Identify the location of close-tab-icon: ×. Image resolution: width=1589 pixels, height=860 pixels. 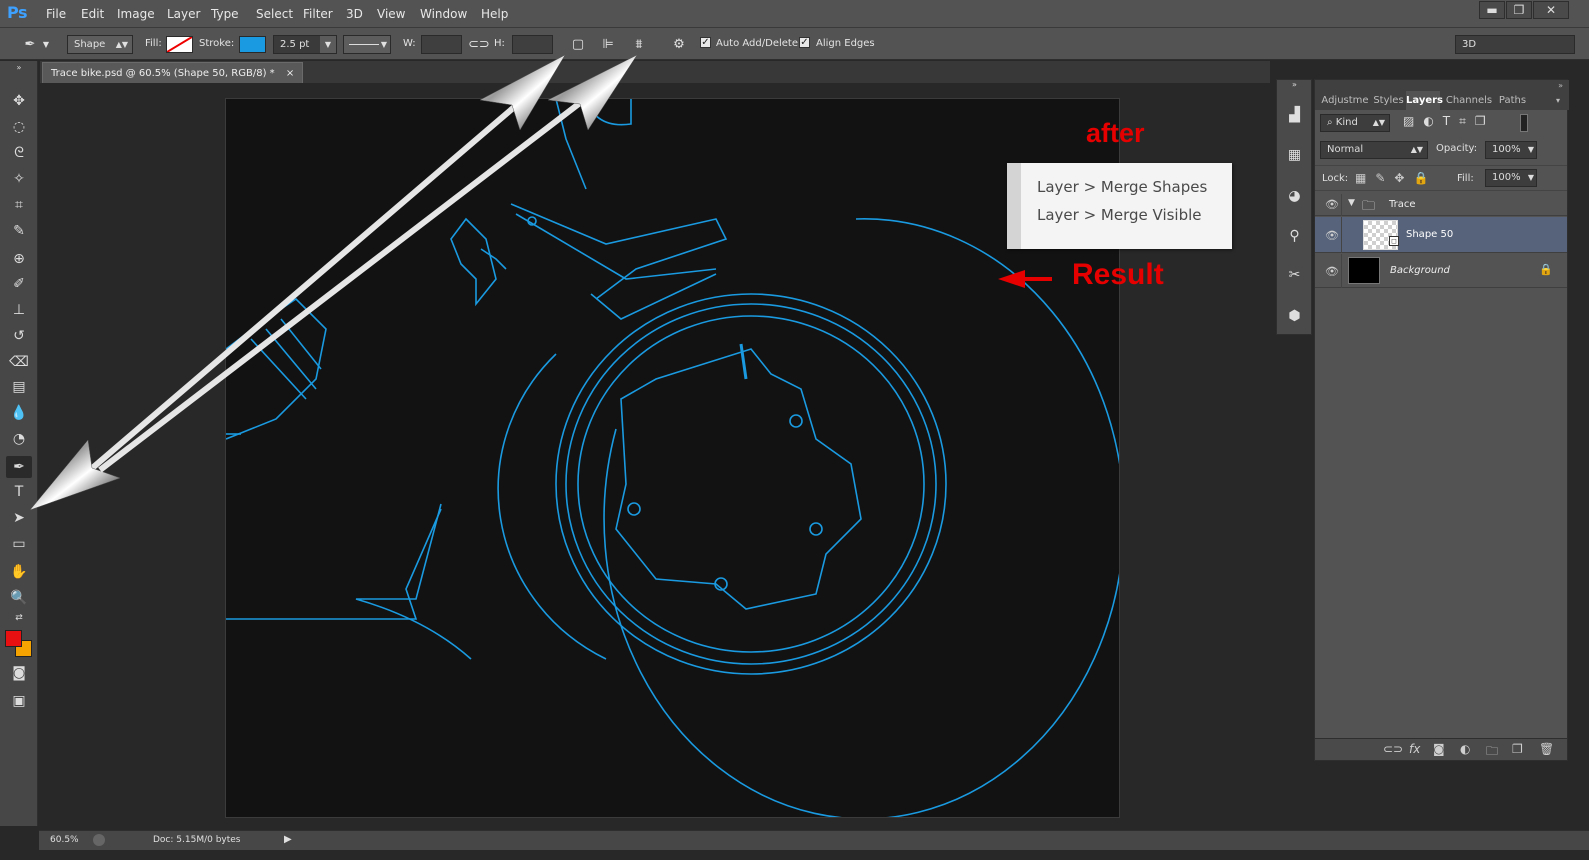
(290, 73).